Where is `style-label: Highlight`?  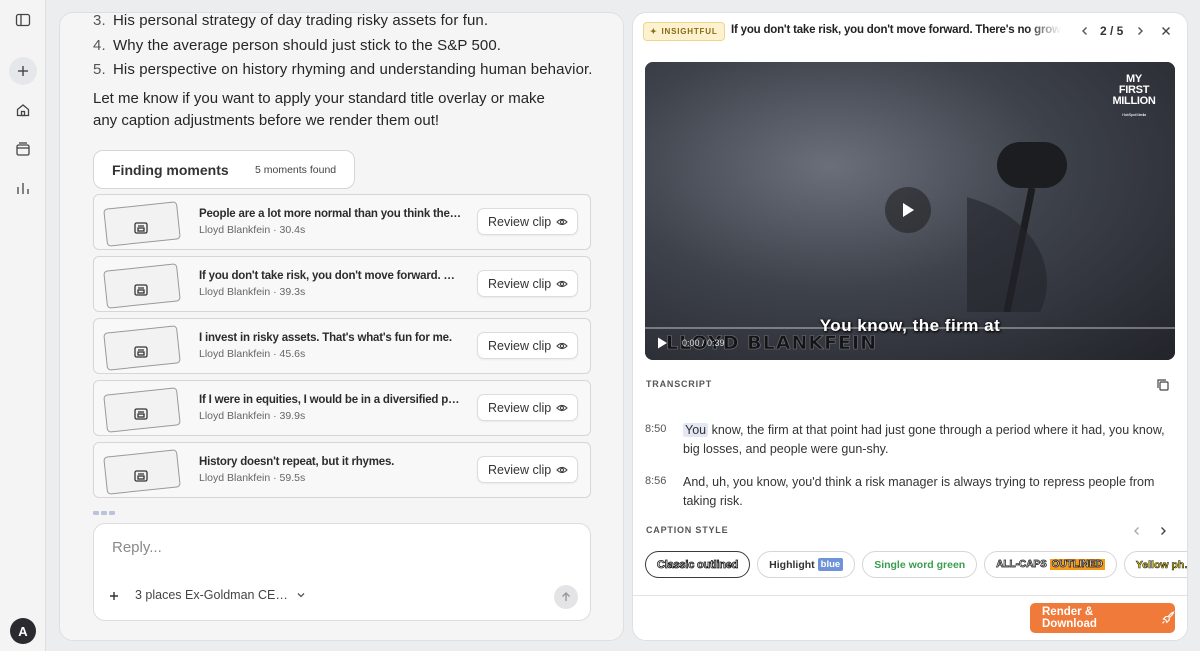 style-label: Highlight is located at coordinates (792, 564).